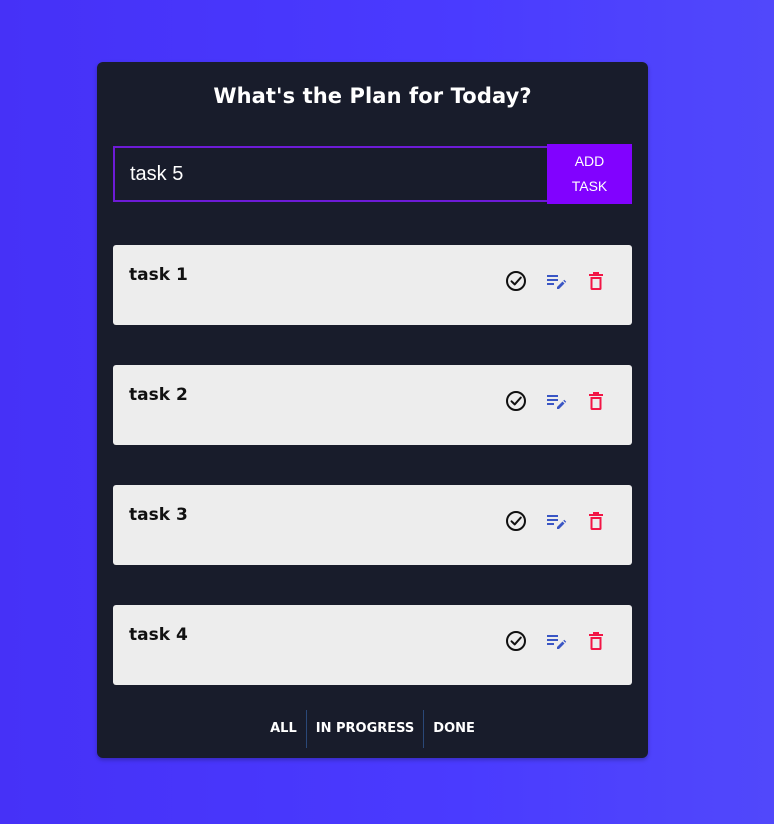 The width and height of the screenshot is (774, 824). I want to click on page-title: What's the Plan for Today?, so click(372, 96).